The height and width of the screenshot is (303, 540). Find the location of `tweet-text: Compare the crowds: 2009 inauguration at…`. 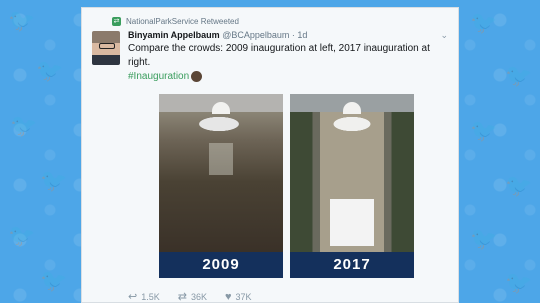

tweet-text: Compare the crowds: 2009 inauguration at… is located at coordinates (279, 55).